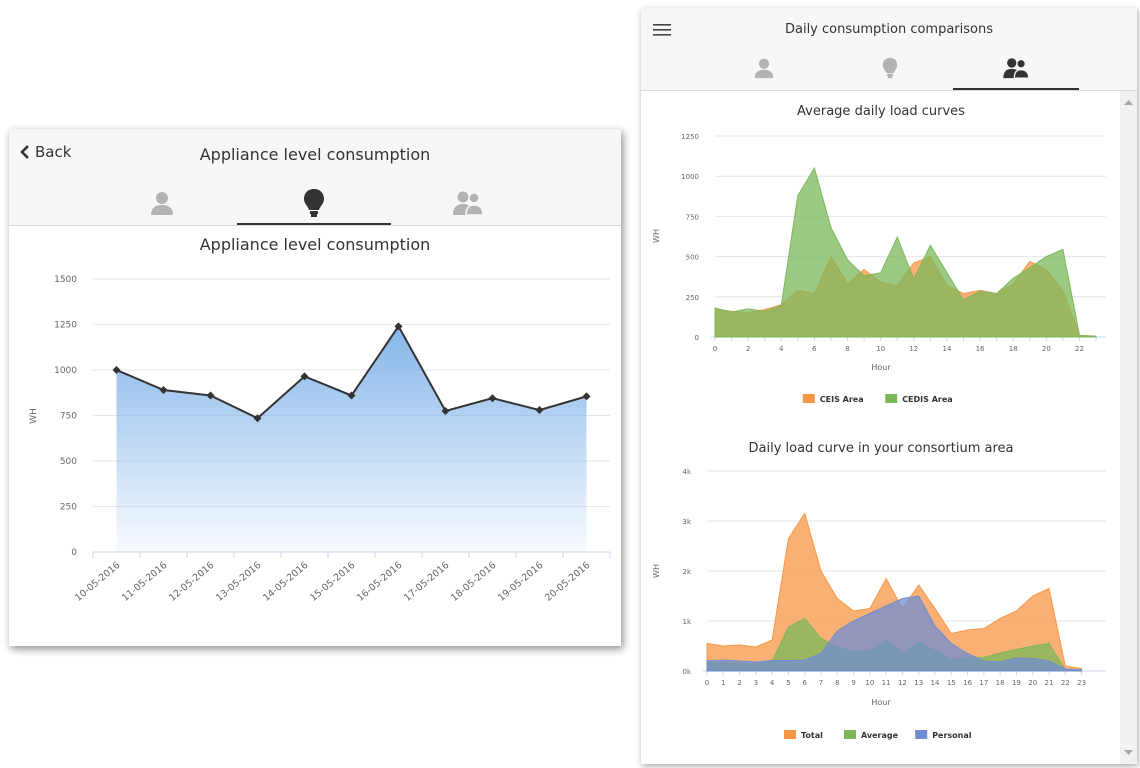 Image resolution: width=1140 pixels, height=768 pixels. I want to click on chart-title: Appliance level consumption, so click(315, 244).